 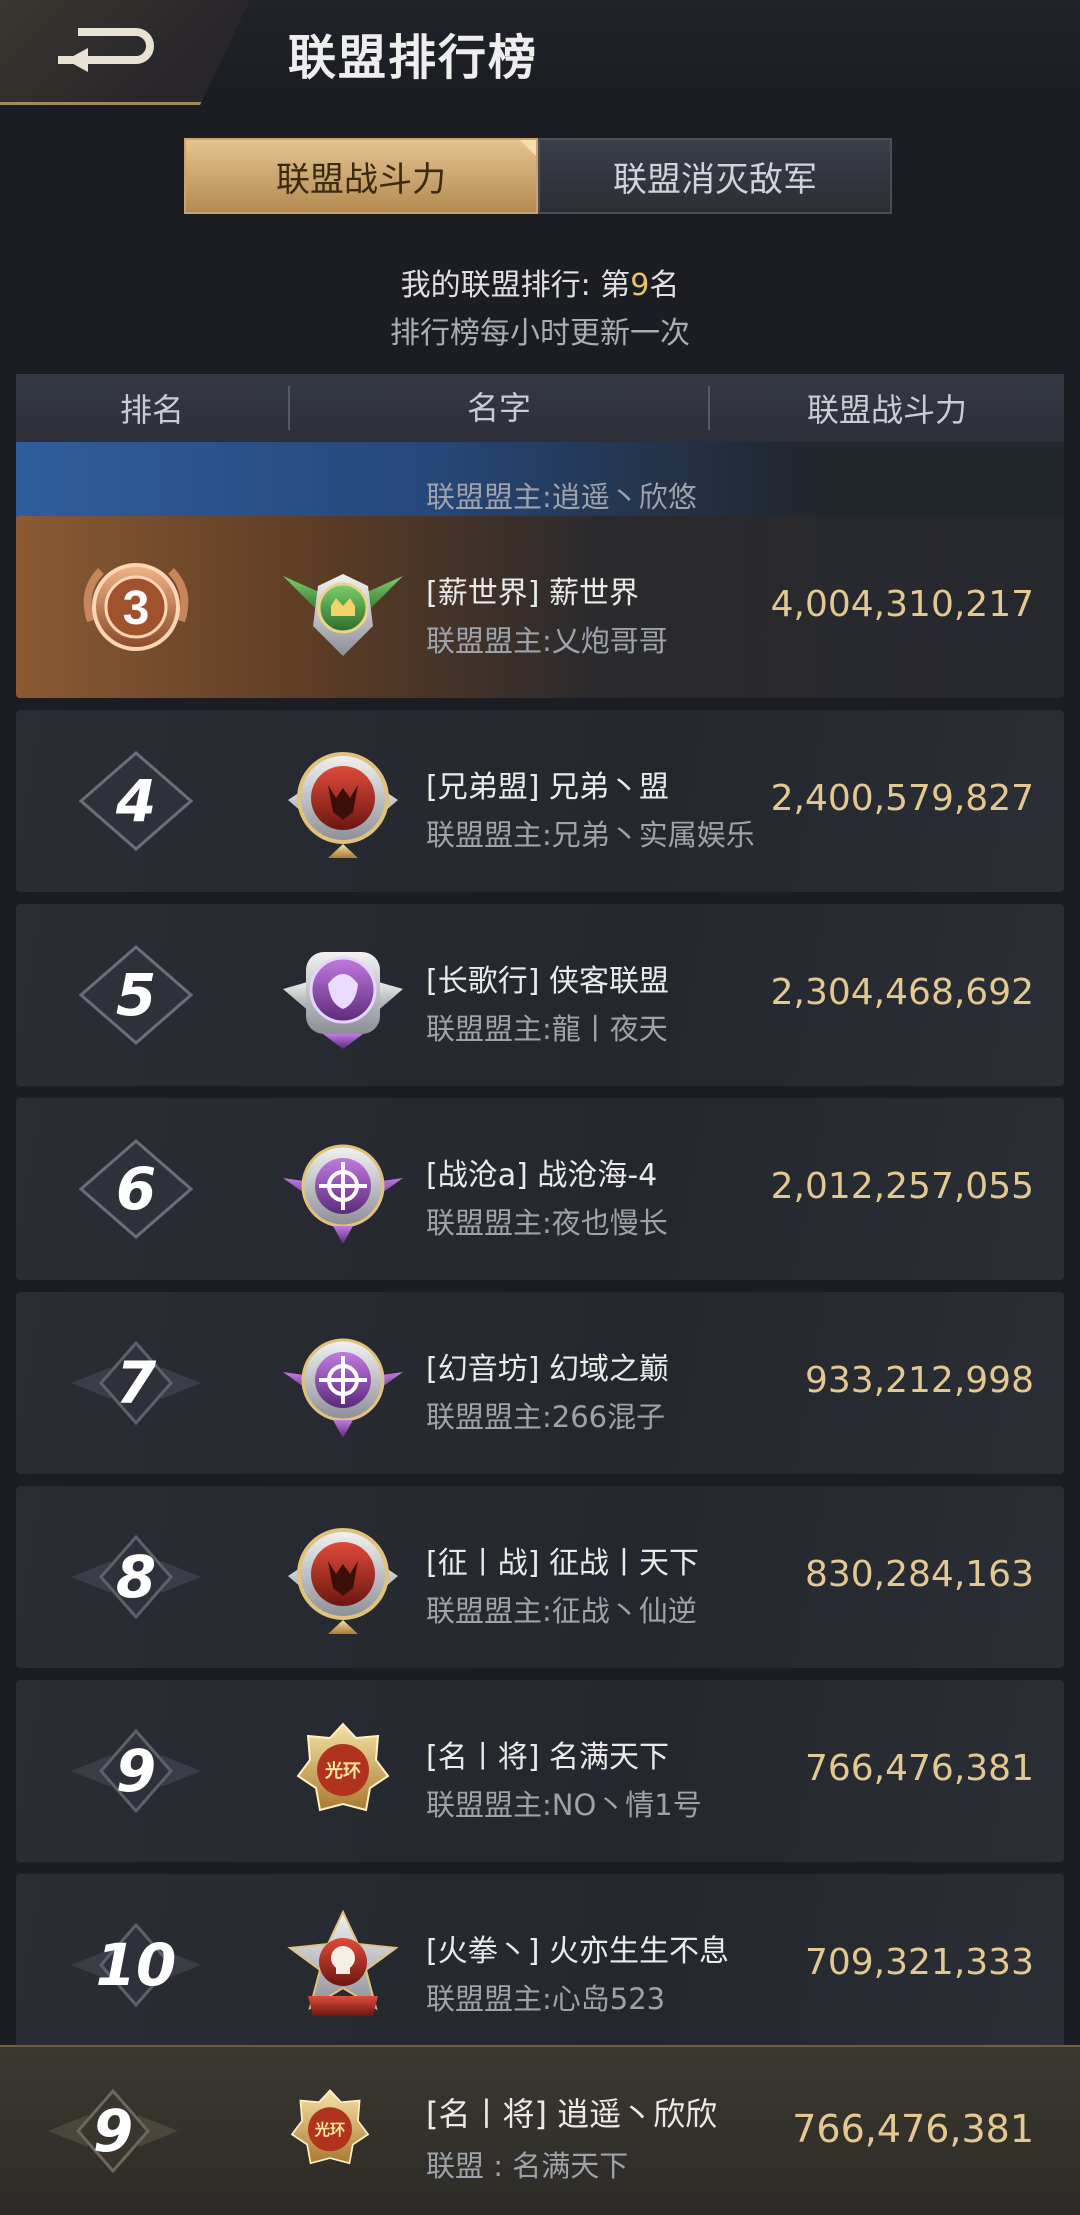 I want to click on alliance-power: 2,012,257,055, so click(x=902, y=1186).